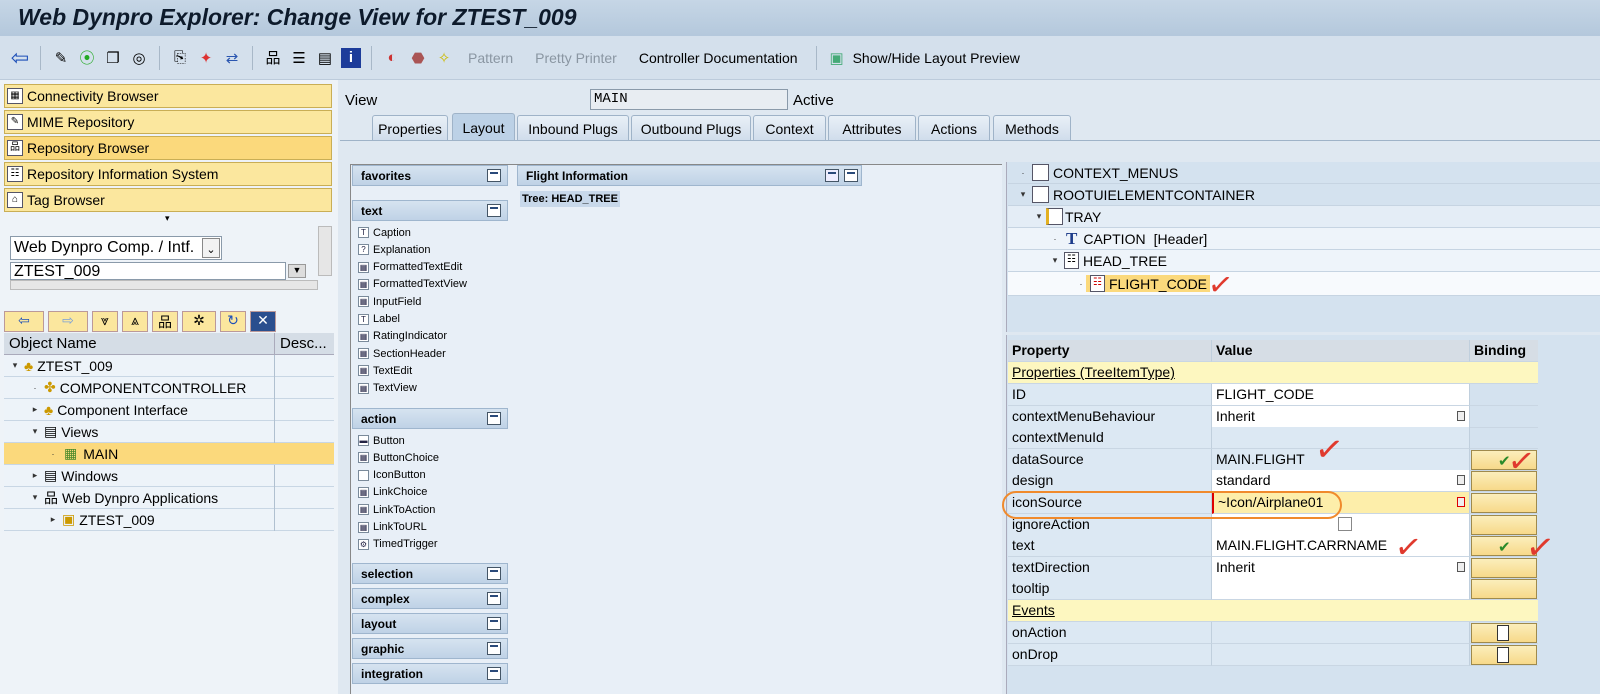 This screenshot has height=694, width=1600. Describe the element at coordinates (789, 128) in the screenshot. I see `tab-context: Context` at that location.